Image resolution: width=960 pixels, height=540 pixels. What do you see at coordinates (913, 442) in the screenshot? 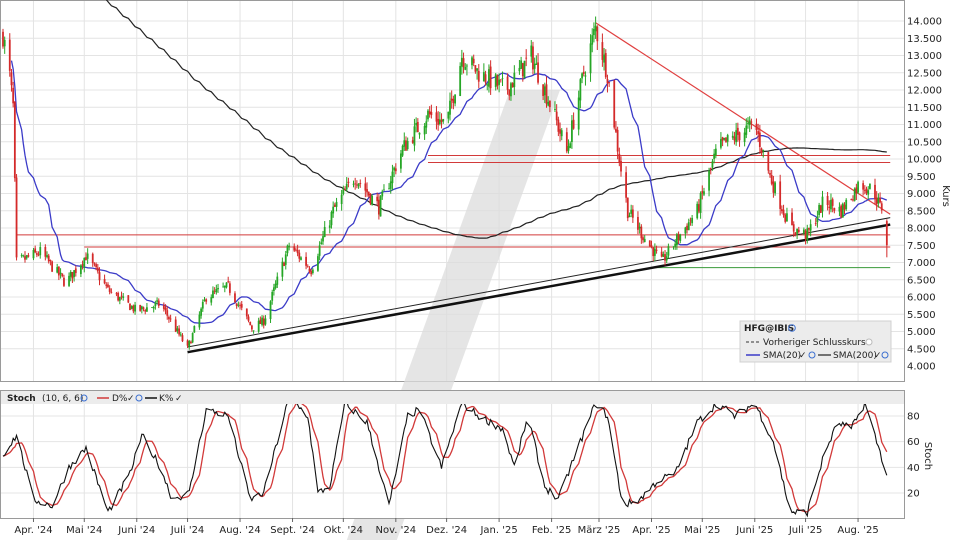
I see `stoch-y-tick-label: 60` at bounding box center [913, 442].